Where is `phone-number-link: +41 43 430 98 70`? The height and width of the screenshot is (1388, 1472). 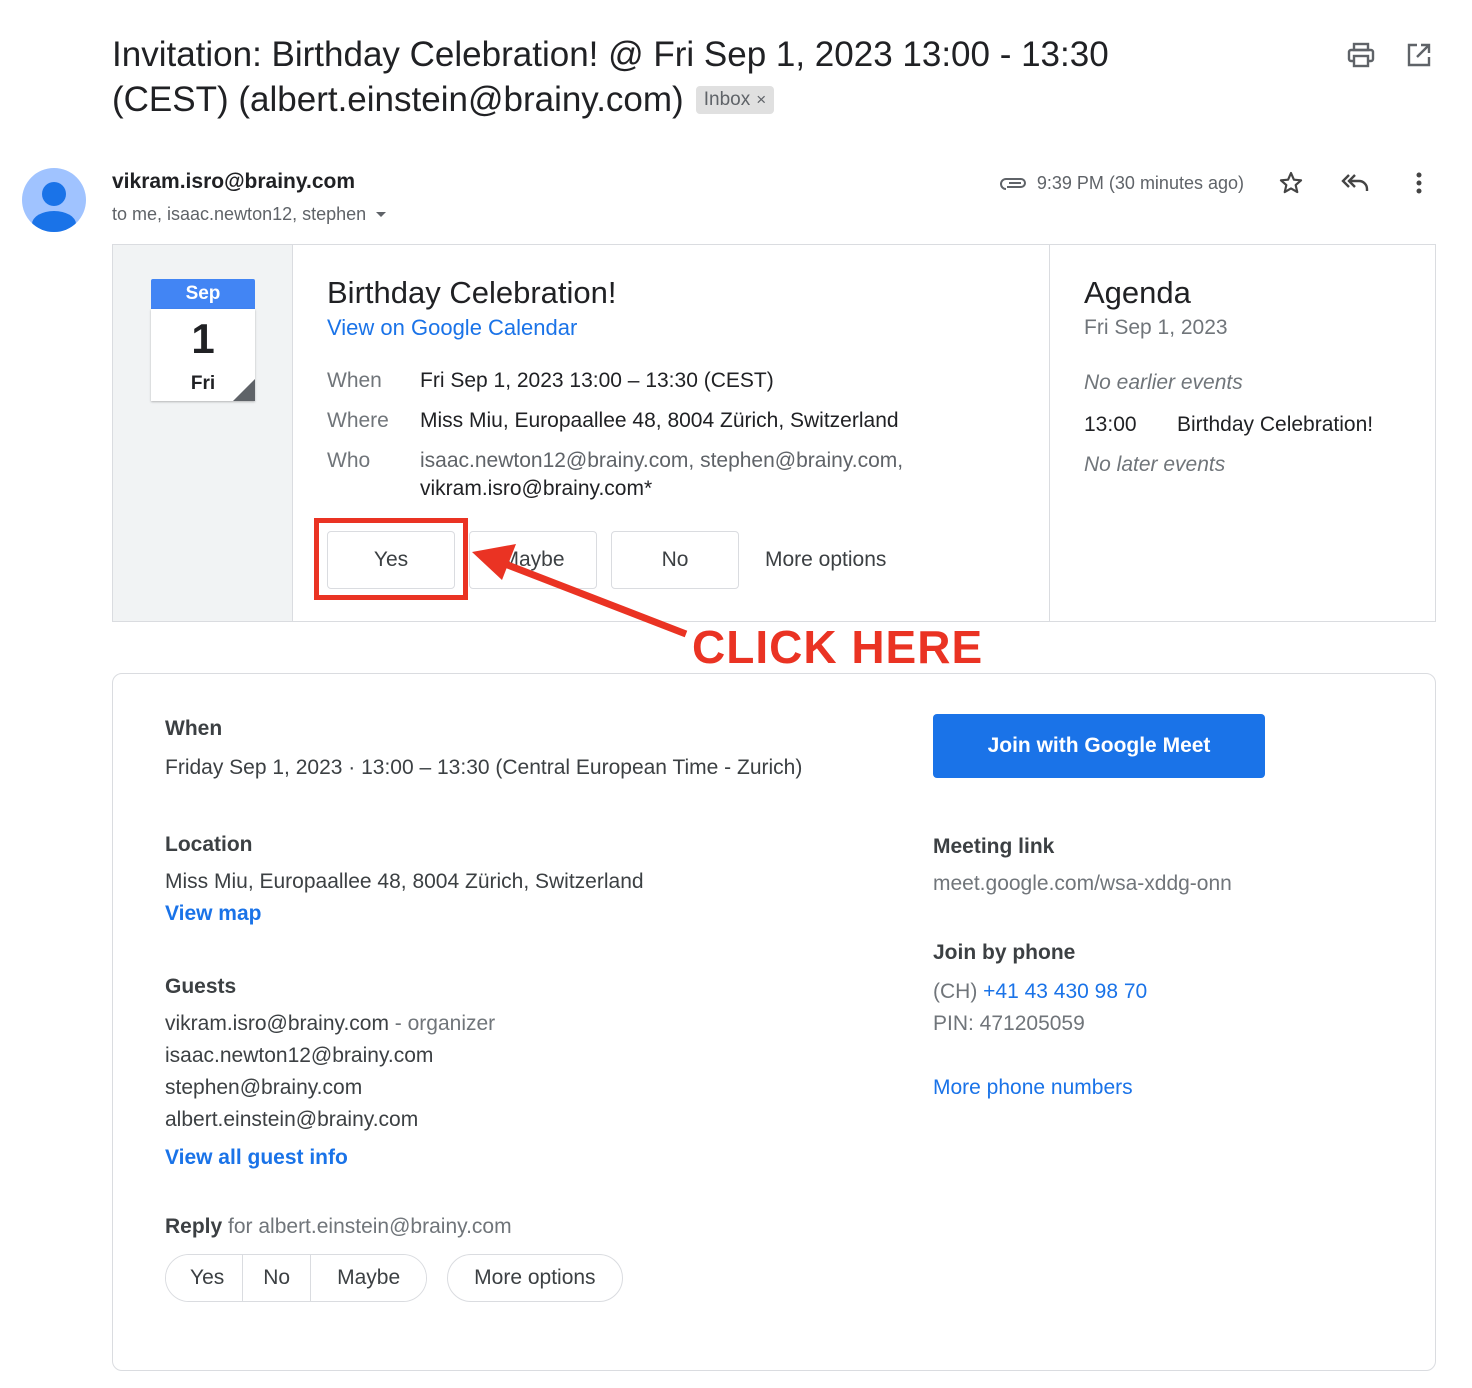
phone-number-link: +41 43 430 98 70 is located at coordinates (1065, 991).